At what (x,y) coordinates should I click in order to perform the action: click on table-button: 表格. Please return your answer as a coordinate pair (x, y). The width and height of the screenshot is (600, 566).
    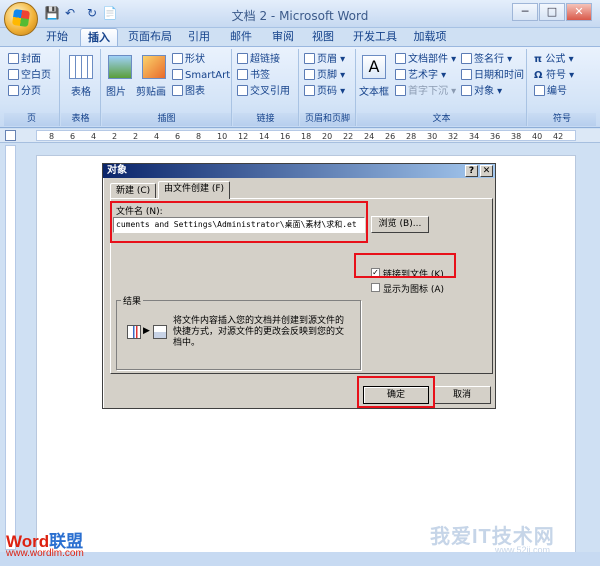
    Looking at the image, I should click on (81, 90).